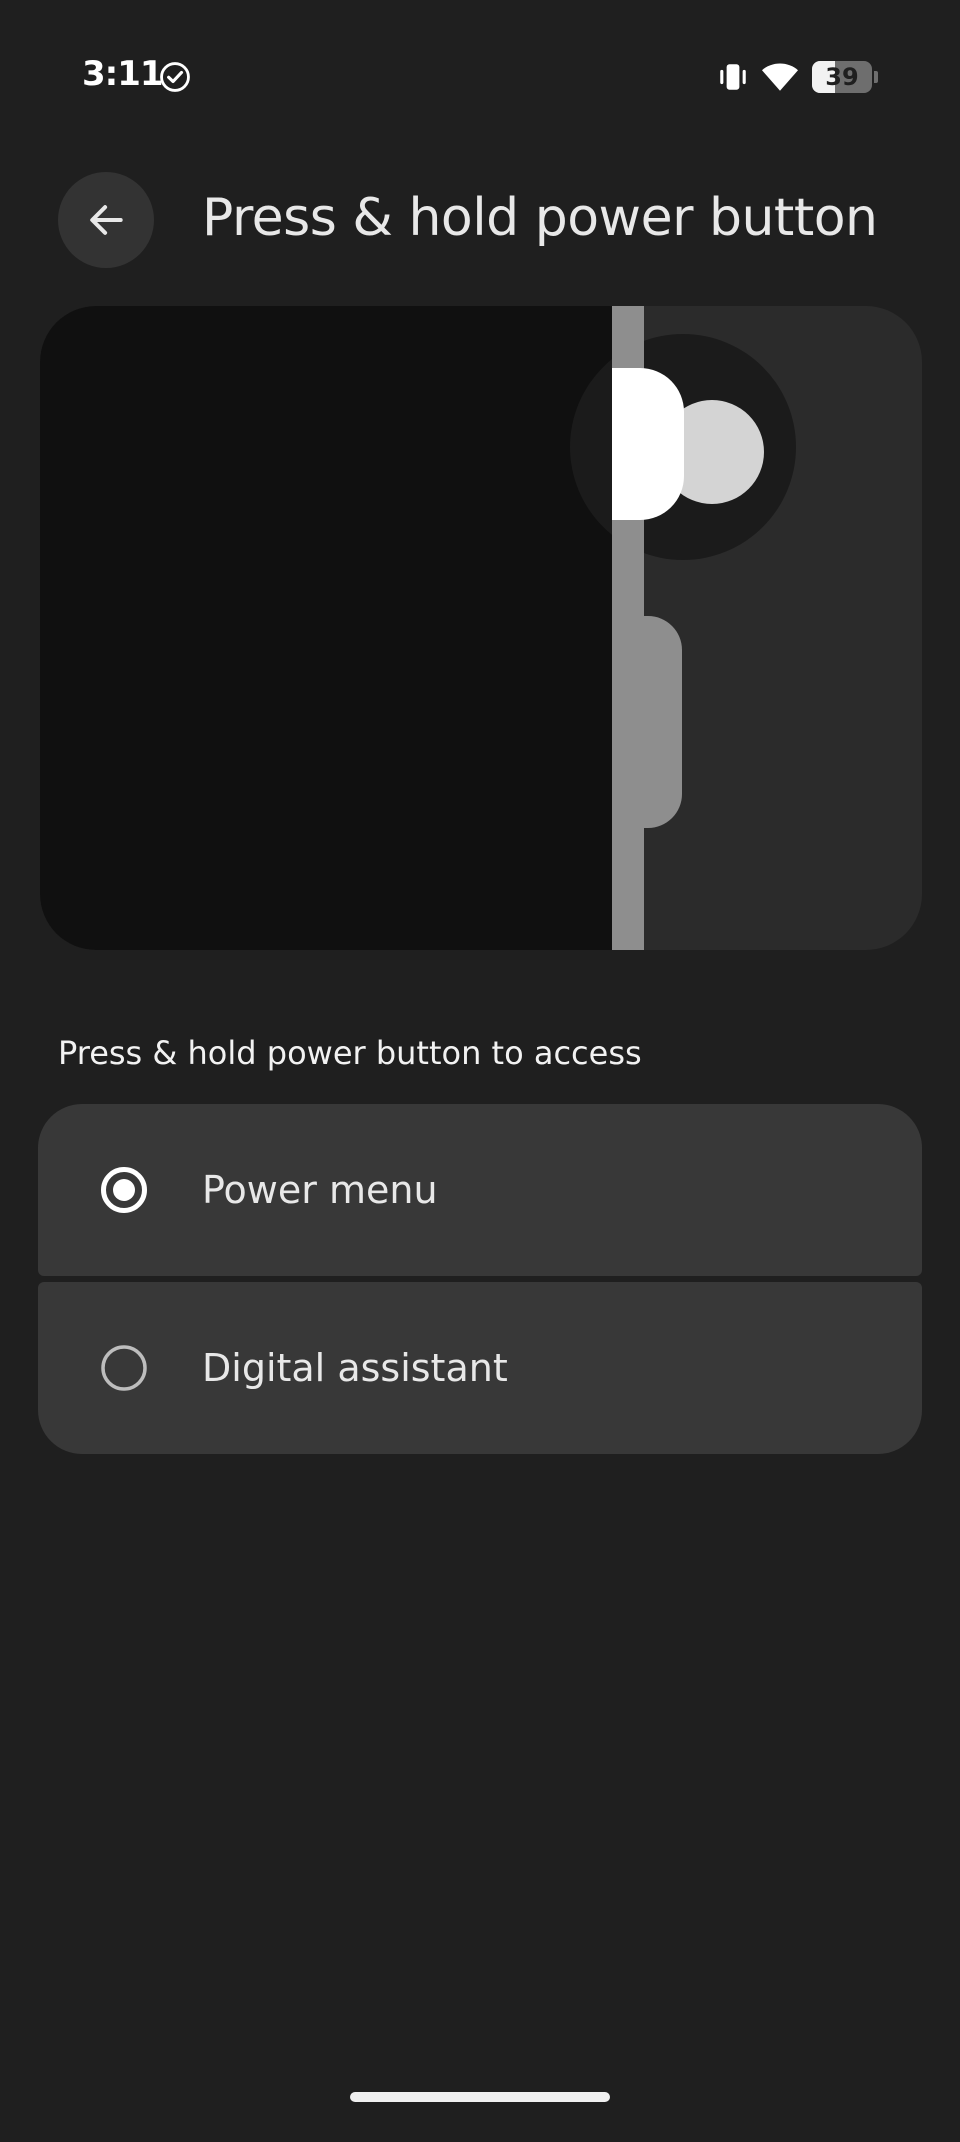  What do you see at coordinates (350, 1053) in the screenshot?
I see `section-label: Press & hold power button to access` at bounding box center [350, 1053].